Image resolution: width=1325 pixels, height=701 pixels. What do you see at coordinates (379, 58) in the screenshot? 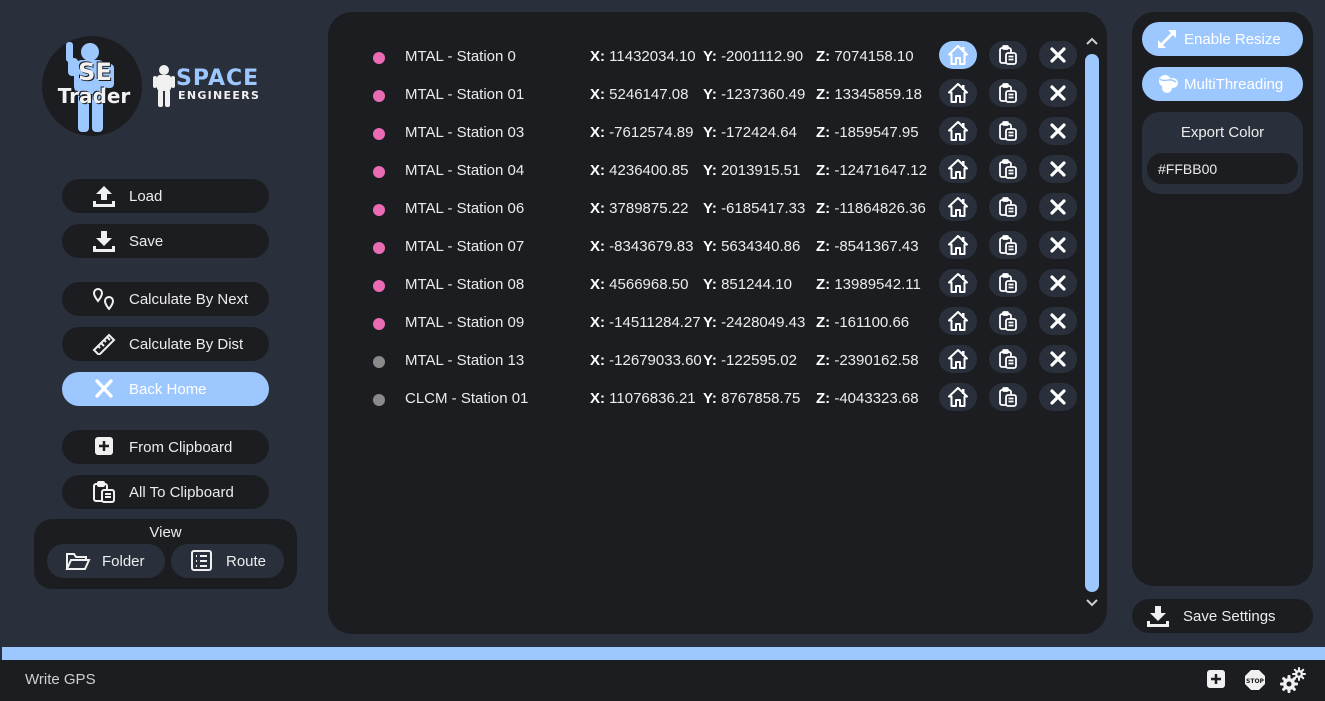
I see `status-dot` at bounding box center [379, 58].